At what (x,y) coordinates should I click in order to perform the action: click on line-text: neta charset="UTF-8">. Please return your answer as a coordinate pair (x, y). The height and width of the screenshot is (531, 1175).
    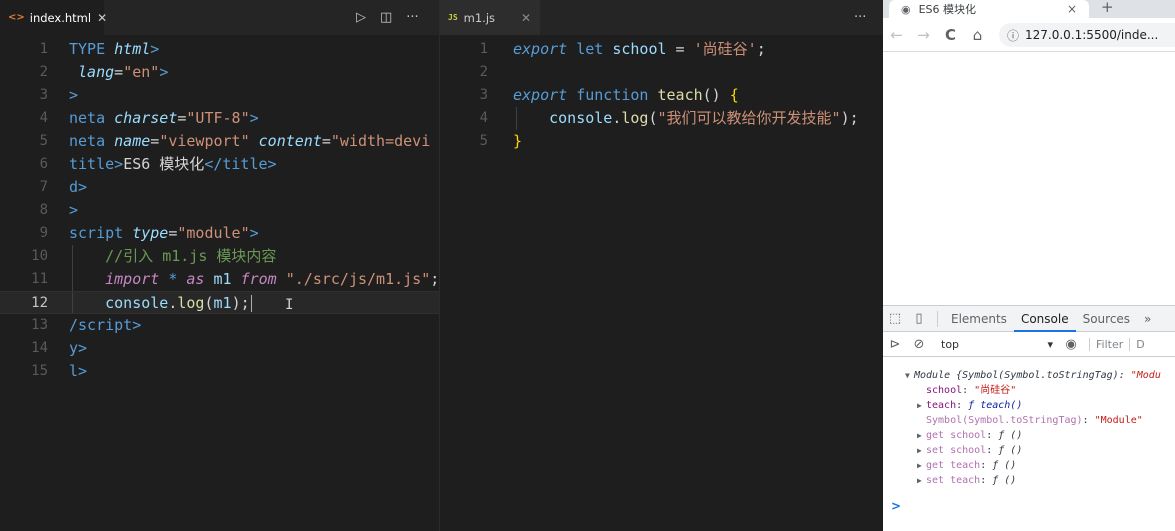
    Looking at the image, I should click on (164, 118).